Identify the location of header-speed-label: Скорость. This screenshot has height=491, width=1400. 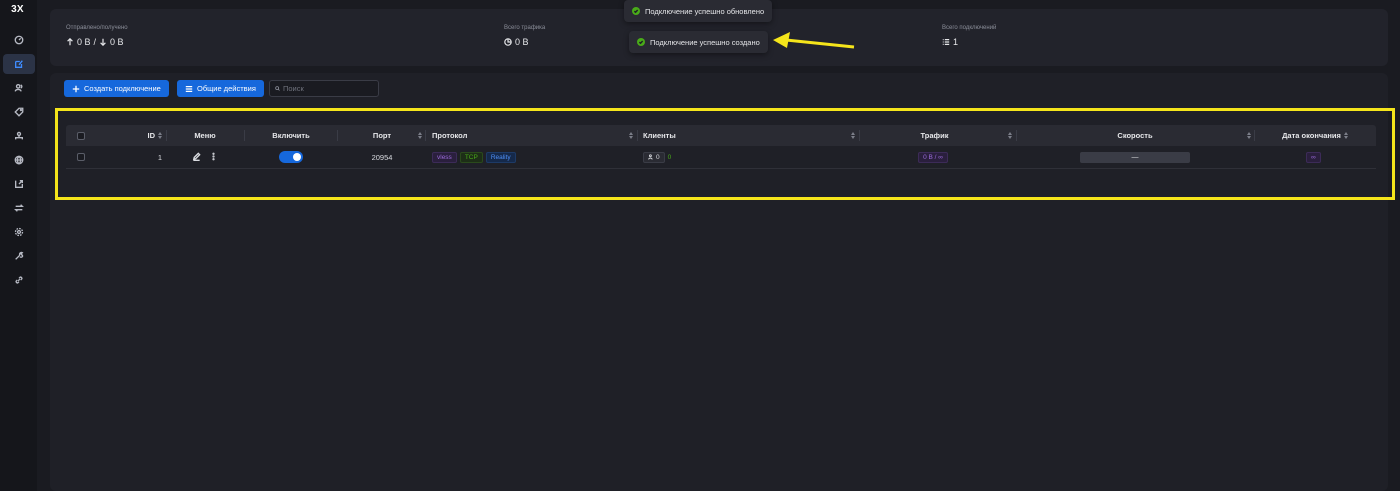
(1135, 135).